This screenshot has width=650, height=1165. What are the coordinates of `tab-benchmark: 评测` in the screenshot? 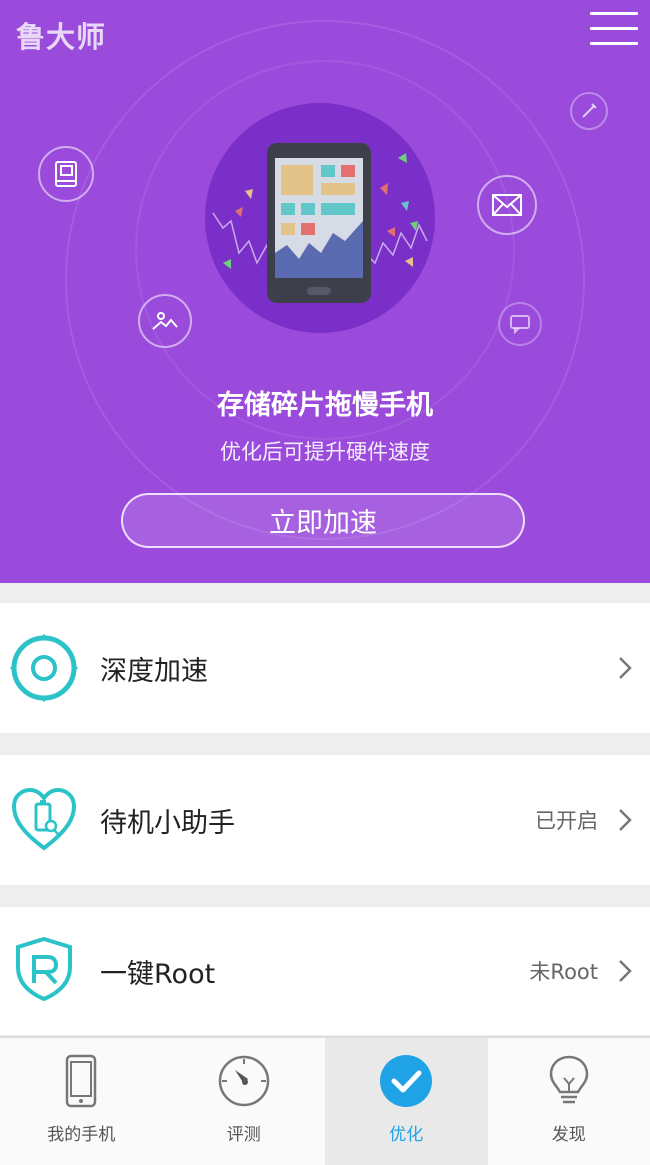 It's located at (244, 1101).